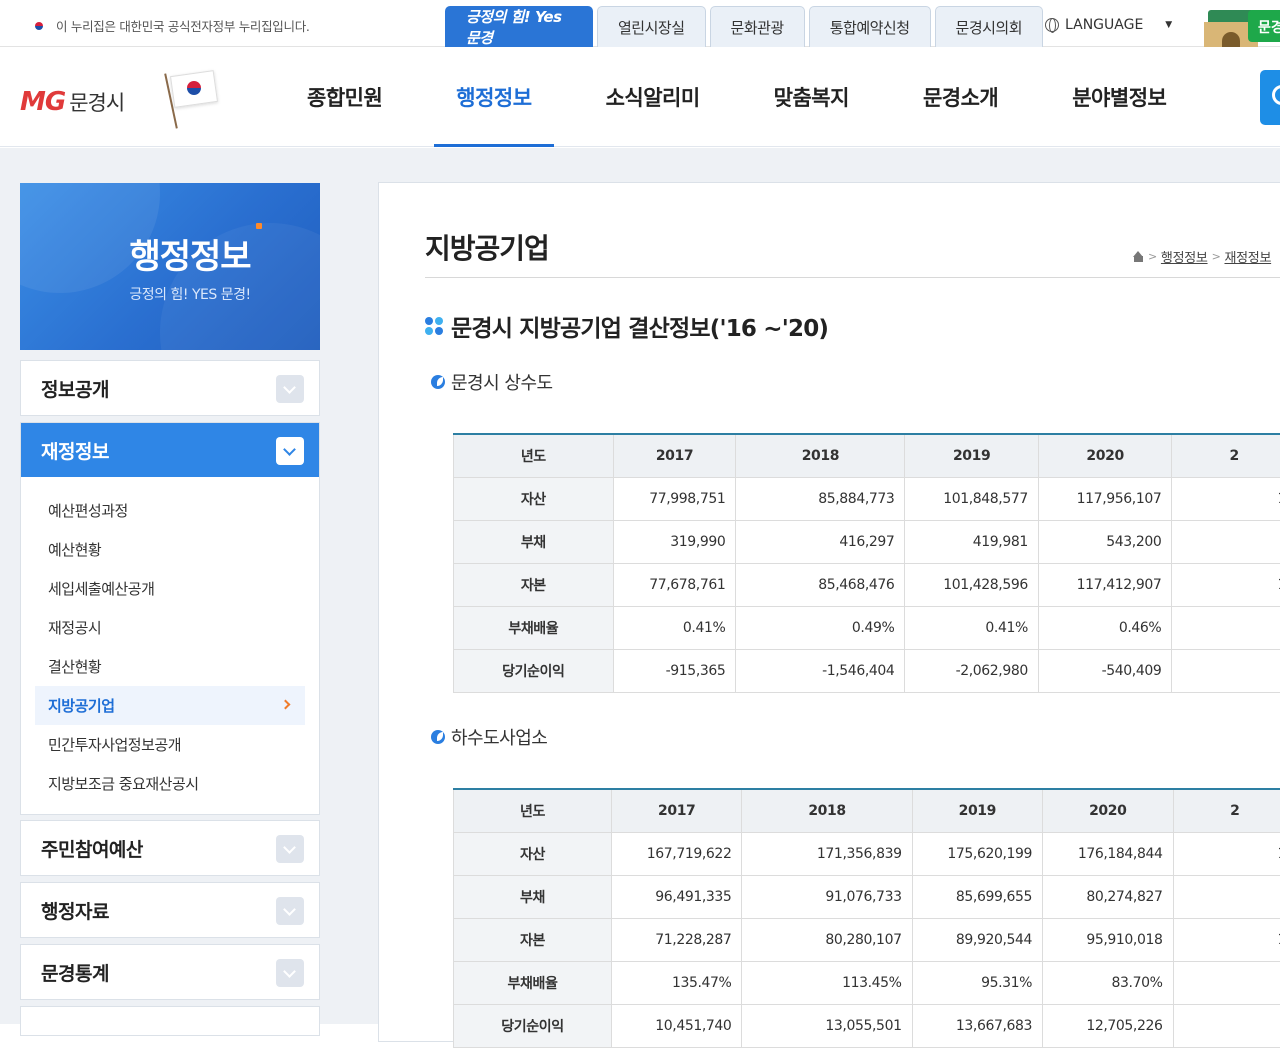  Describe the element at coordinates (519, 26) in the screenshot. I see `tab-yes-mungyeong: 긍정의 힘! Yes 문경` at that location.